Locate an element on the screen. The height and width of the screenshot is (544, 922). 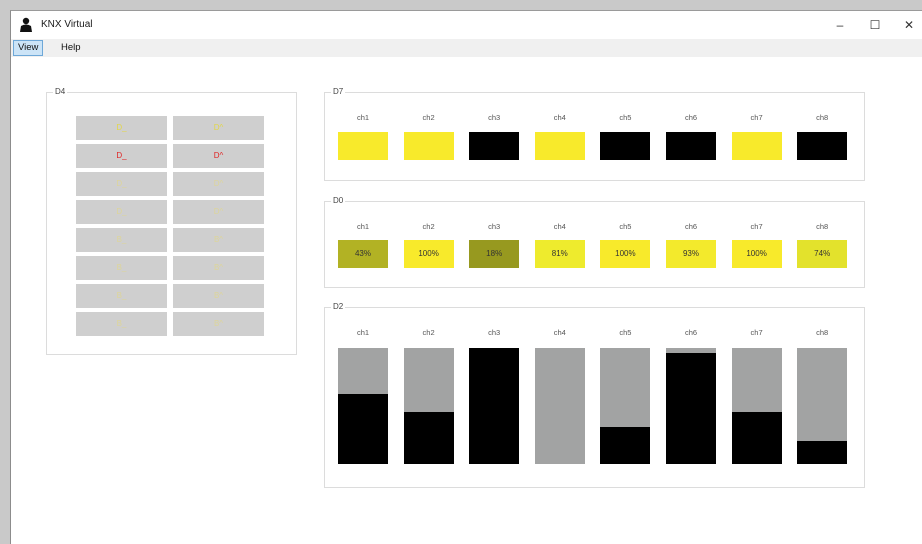
d0-ch2-dimmer: 100% is located at coordinates (428, 254).